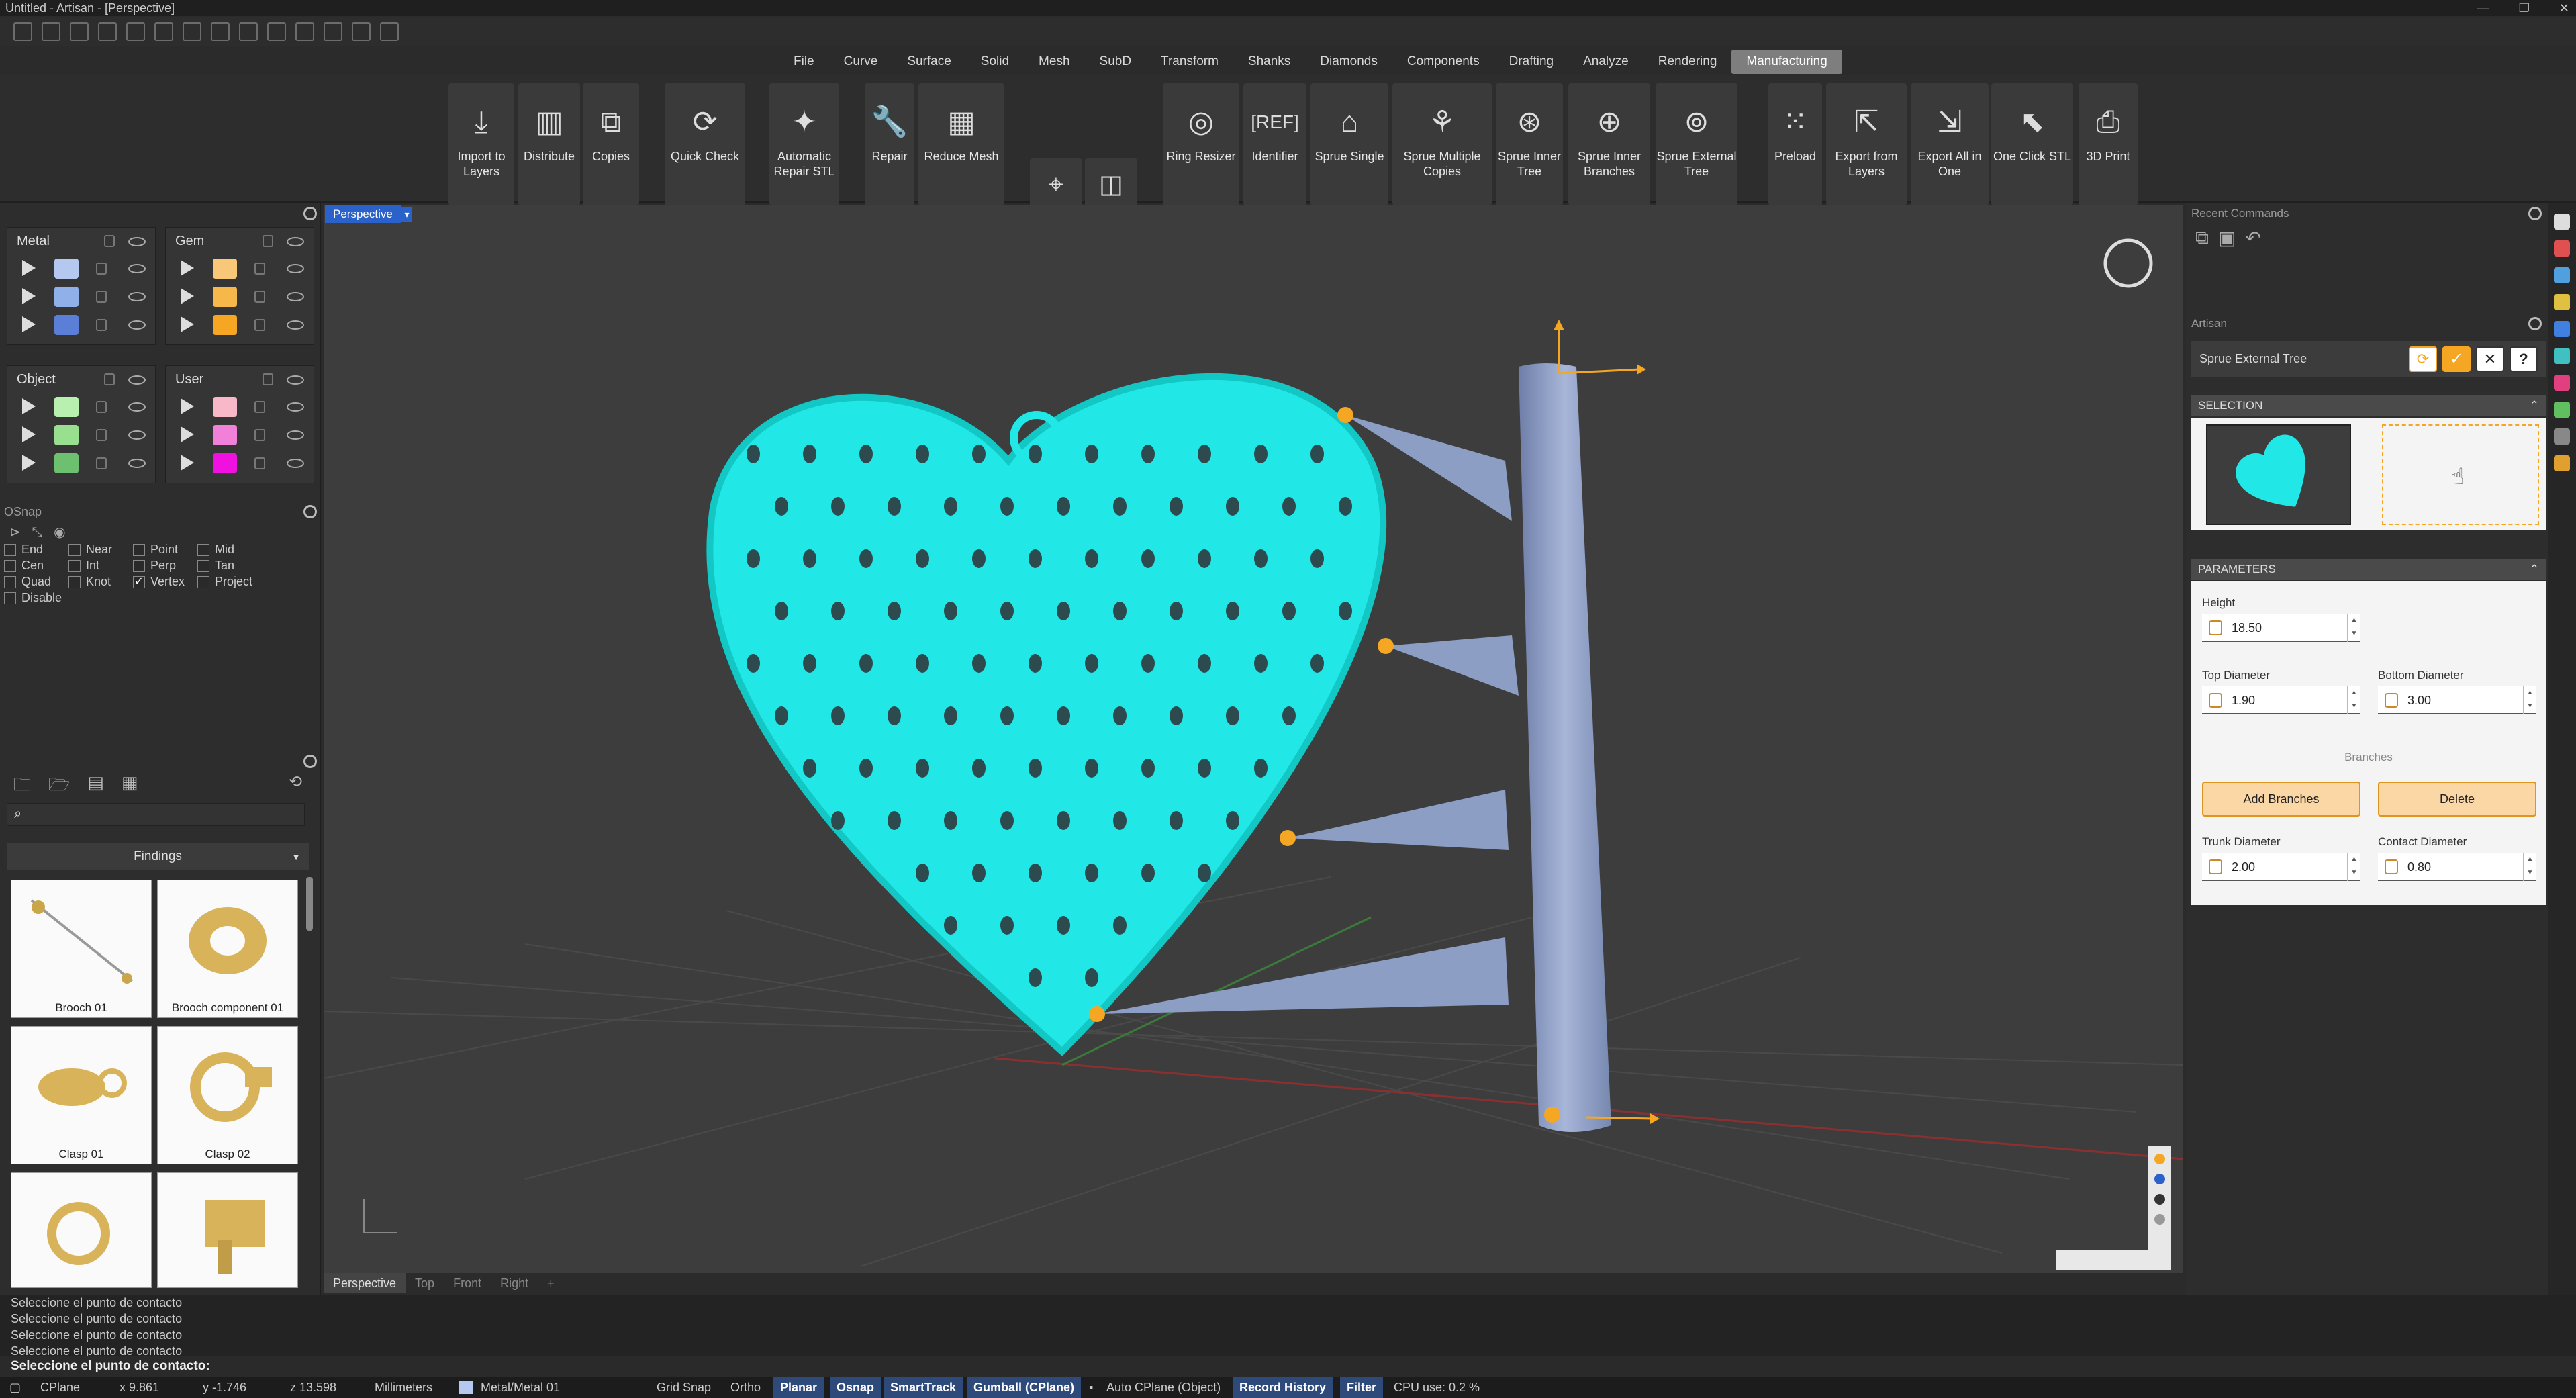  Describe the element at coordinates (224, 582) in the screenshot. I see `osnap-project: Project` at that location.